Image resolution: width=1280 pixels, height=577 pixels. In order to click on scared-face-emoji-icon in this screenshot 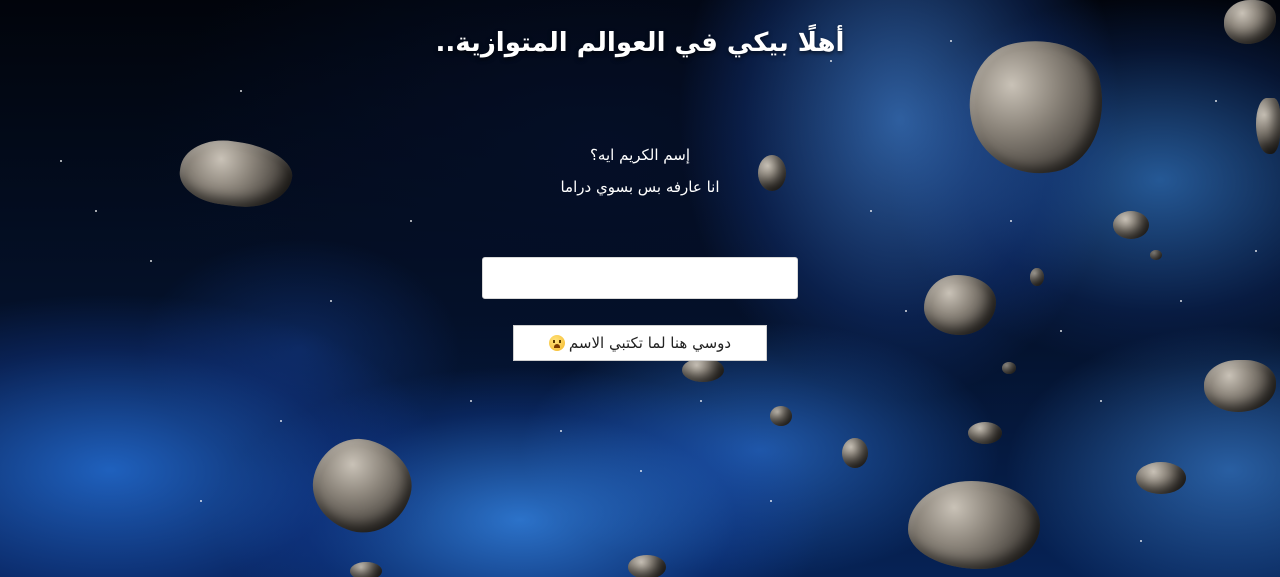, I will do `click(556, 343)`.